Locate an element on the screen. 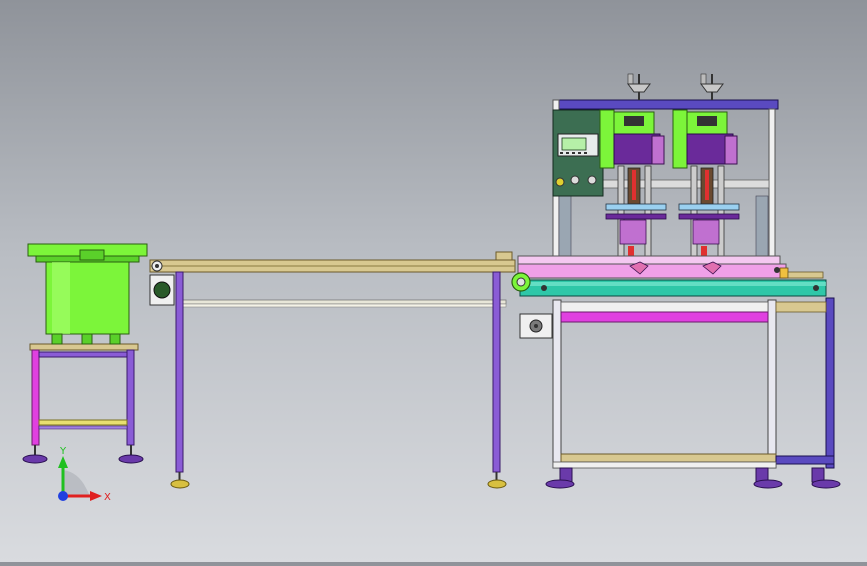 This screenshot has width=867, height=566. panel-button is located at coordinates (560, 182).